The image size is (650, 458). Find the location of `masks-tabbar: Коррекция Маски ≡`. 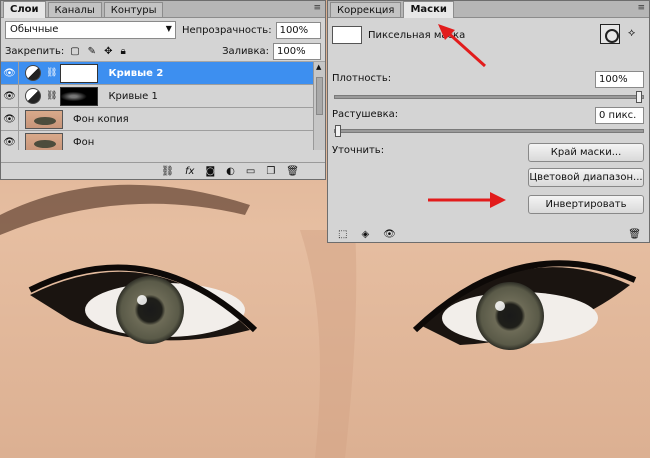

masks-tabbar: Коррекция Маски ≡ is located at coordinates (488, 9).